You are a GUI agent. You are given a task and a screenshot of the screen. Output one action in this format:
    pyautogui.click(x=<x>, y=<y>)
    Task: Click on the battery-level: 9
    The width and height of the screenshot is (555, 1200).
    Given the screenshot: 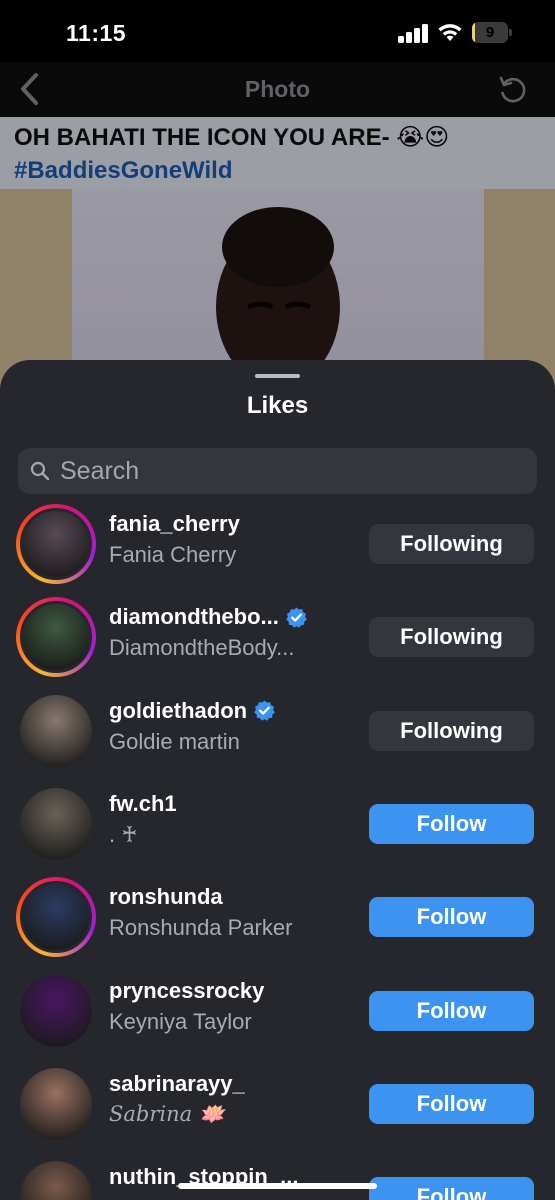 What is the action you would take?
    pyautogui.click(x=490, y=32)
    